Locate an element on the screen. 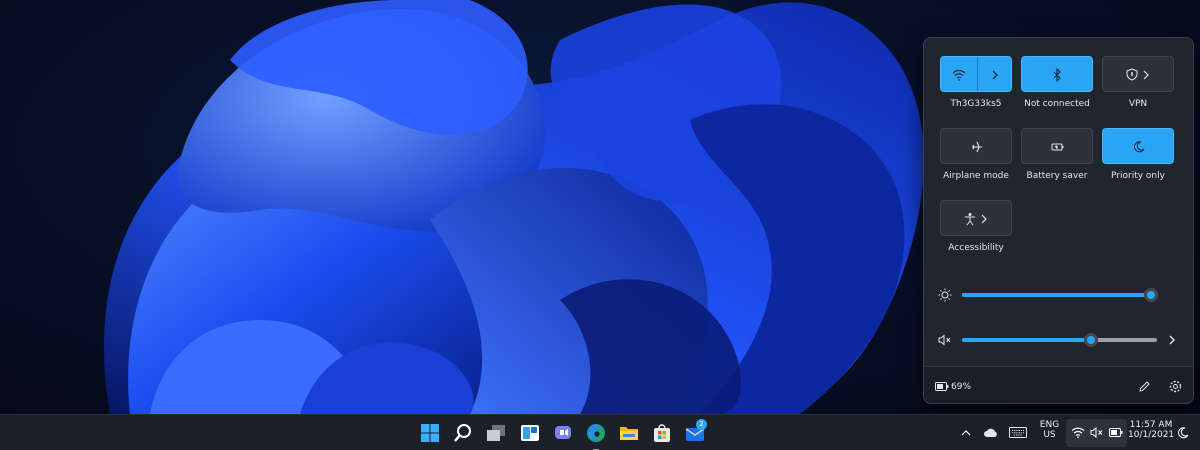  moon-icon is located at coordinates (1139, 147).